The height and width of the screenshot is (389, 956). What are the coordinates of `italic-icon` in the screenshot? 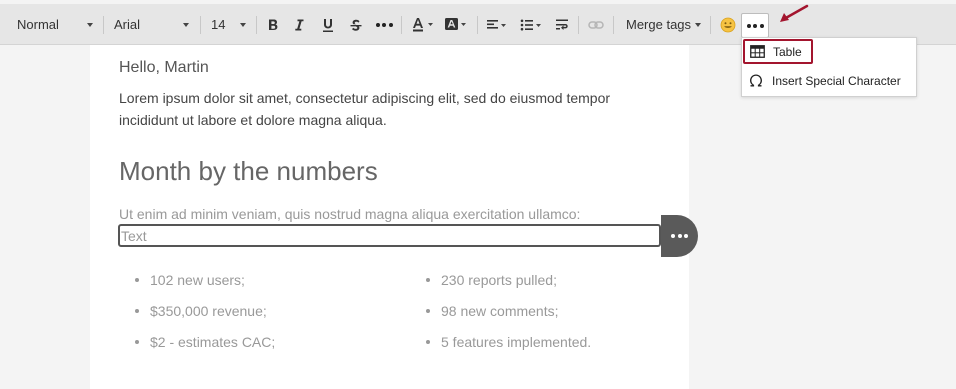 It's located at (299, 25).